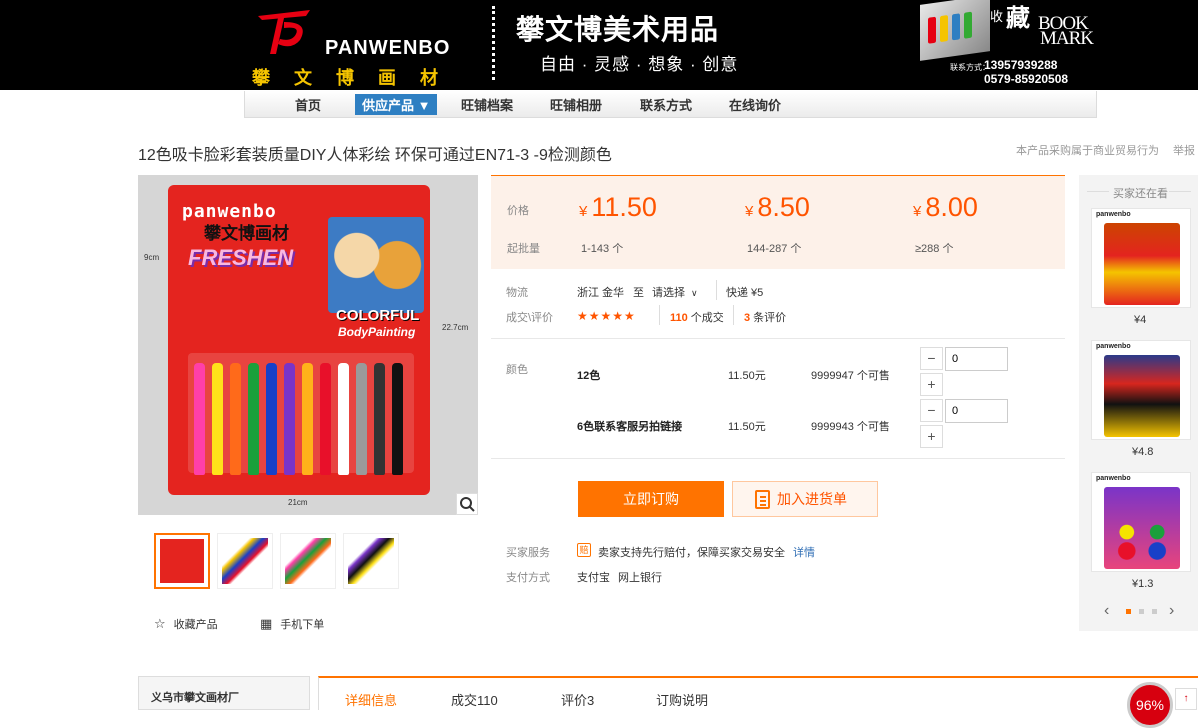  I want to click on score-badge: 96%, so click(1150, 705).